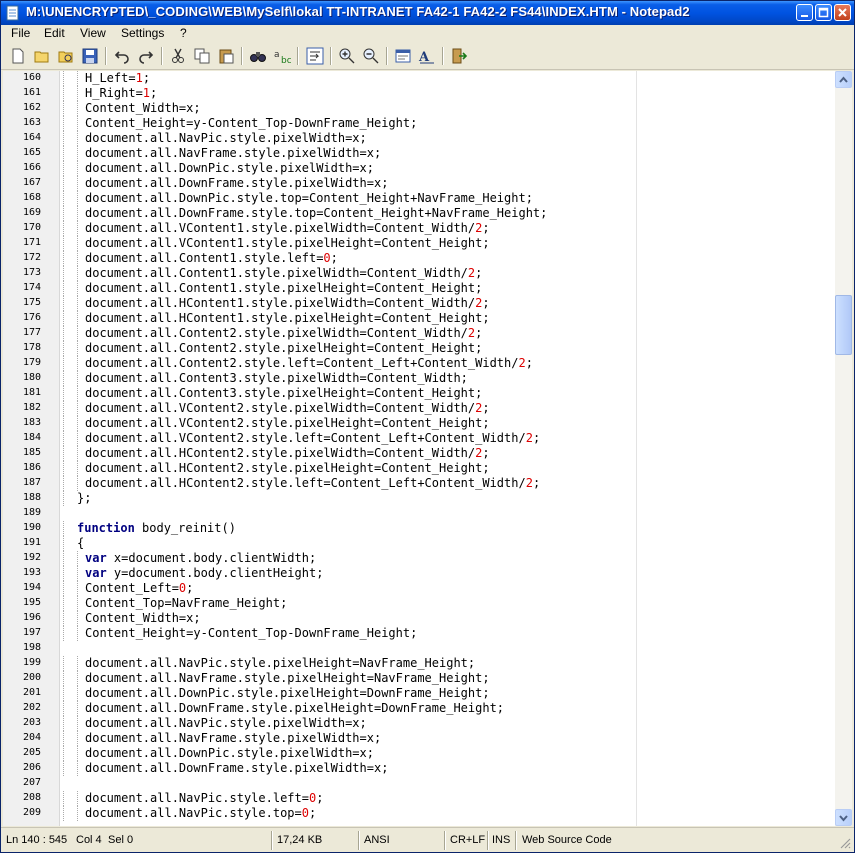  I want to click on scroll-up-button, so click(843, 79).